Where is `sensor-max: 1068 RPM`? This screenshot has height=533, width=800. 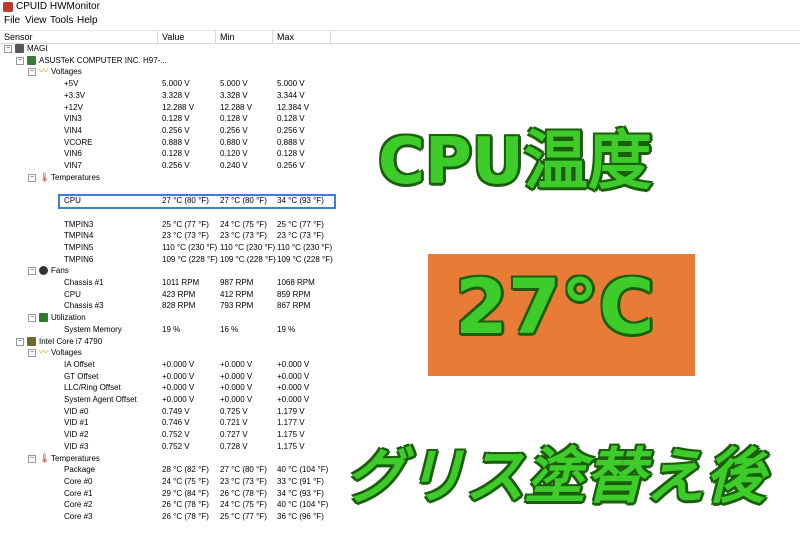 sensor-max: 1068 RPM is located at coordinates (296, 282).